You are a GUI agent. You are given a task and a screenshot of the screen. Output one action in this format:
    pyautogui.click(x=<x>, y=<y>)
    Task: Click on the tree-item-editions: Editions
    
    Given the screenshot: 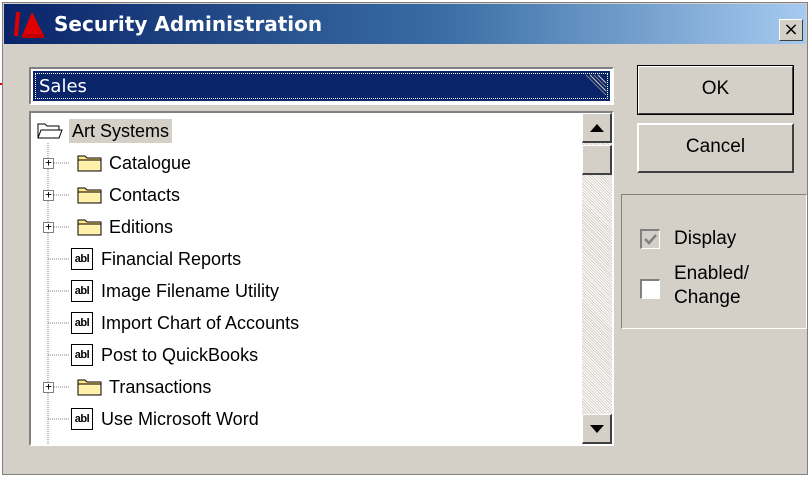 What is the action you would take?
    pyautogui.click(x=125, y=227)
    